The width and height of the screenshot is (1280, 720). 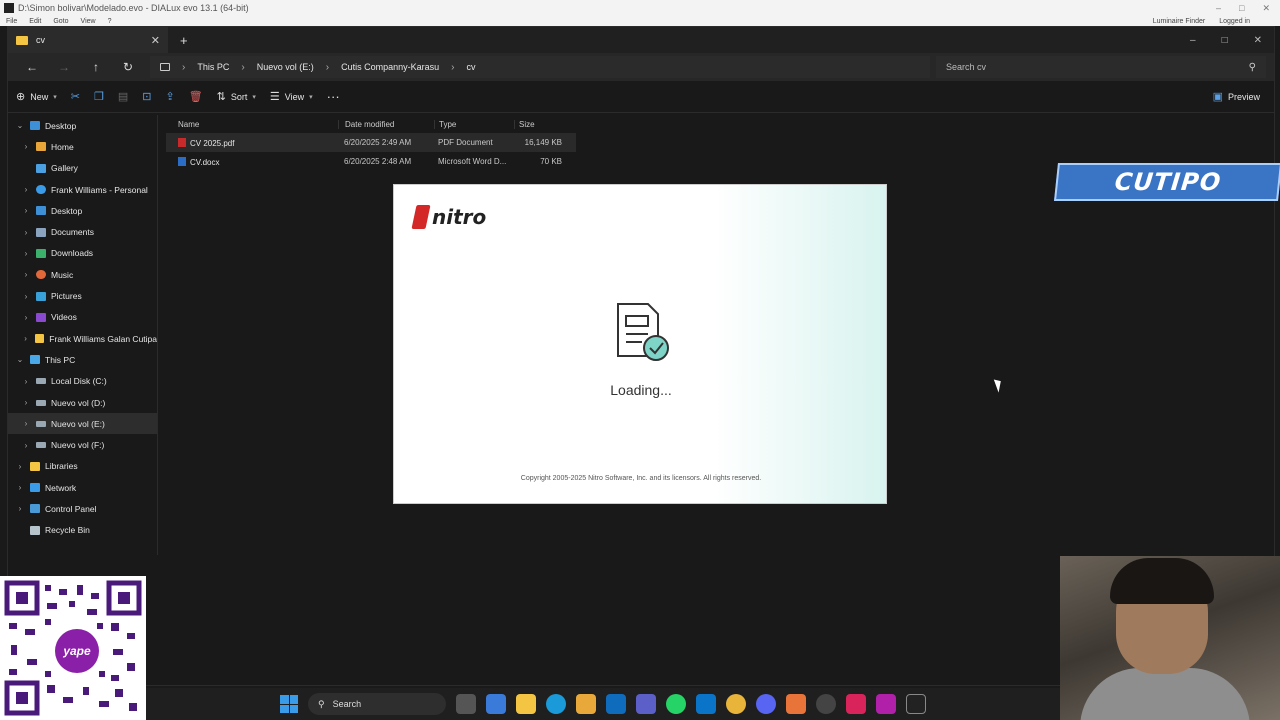 I want to click on luminaire-finder-link: Luminaire Finder, so click(x=1179, y=21).